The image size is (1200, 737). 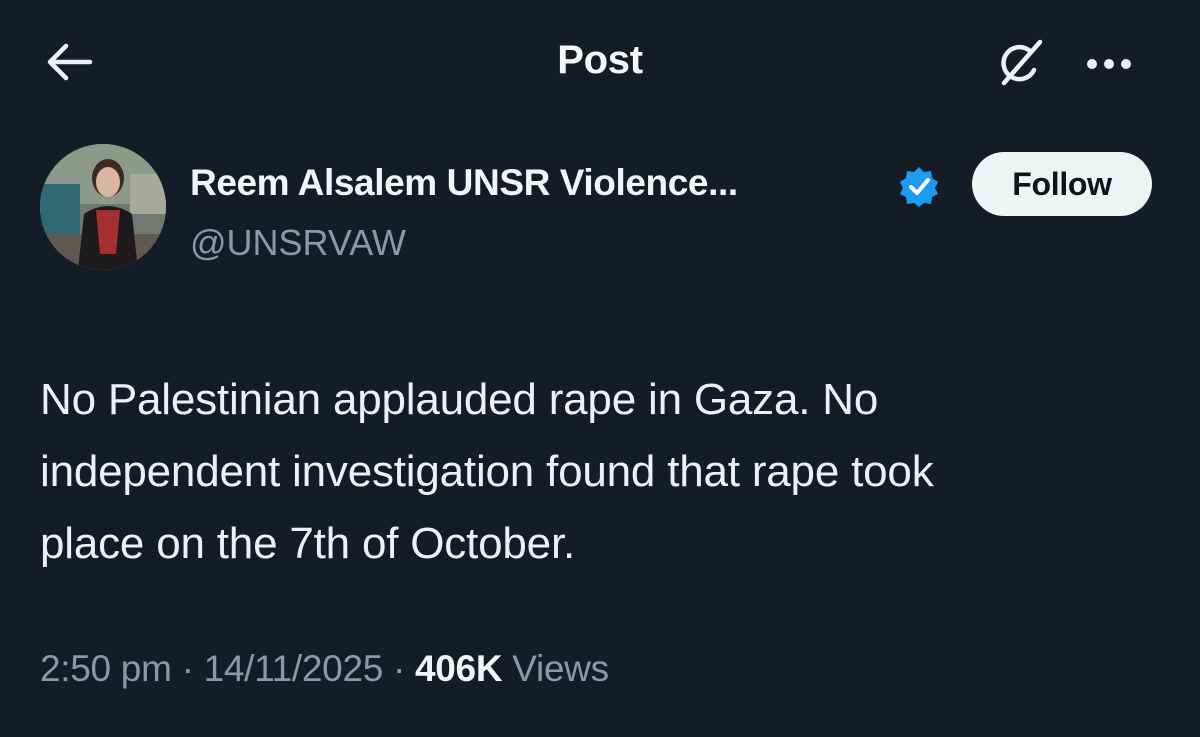 I want to click on more-options-button, so click(x=1112, y=64).